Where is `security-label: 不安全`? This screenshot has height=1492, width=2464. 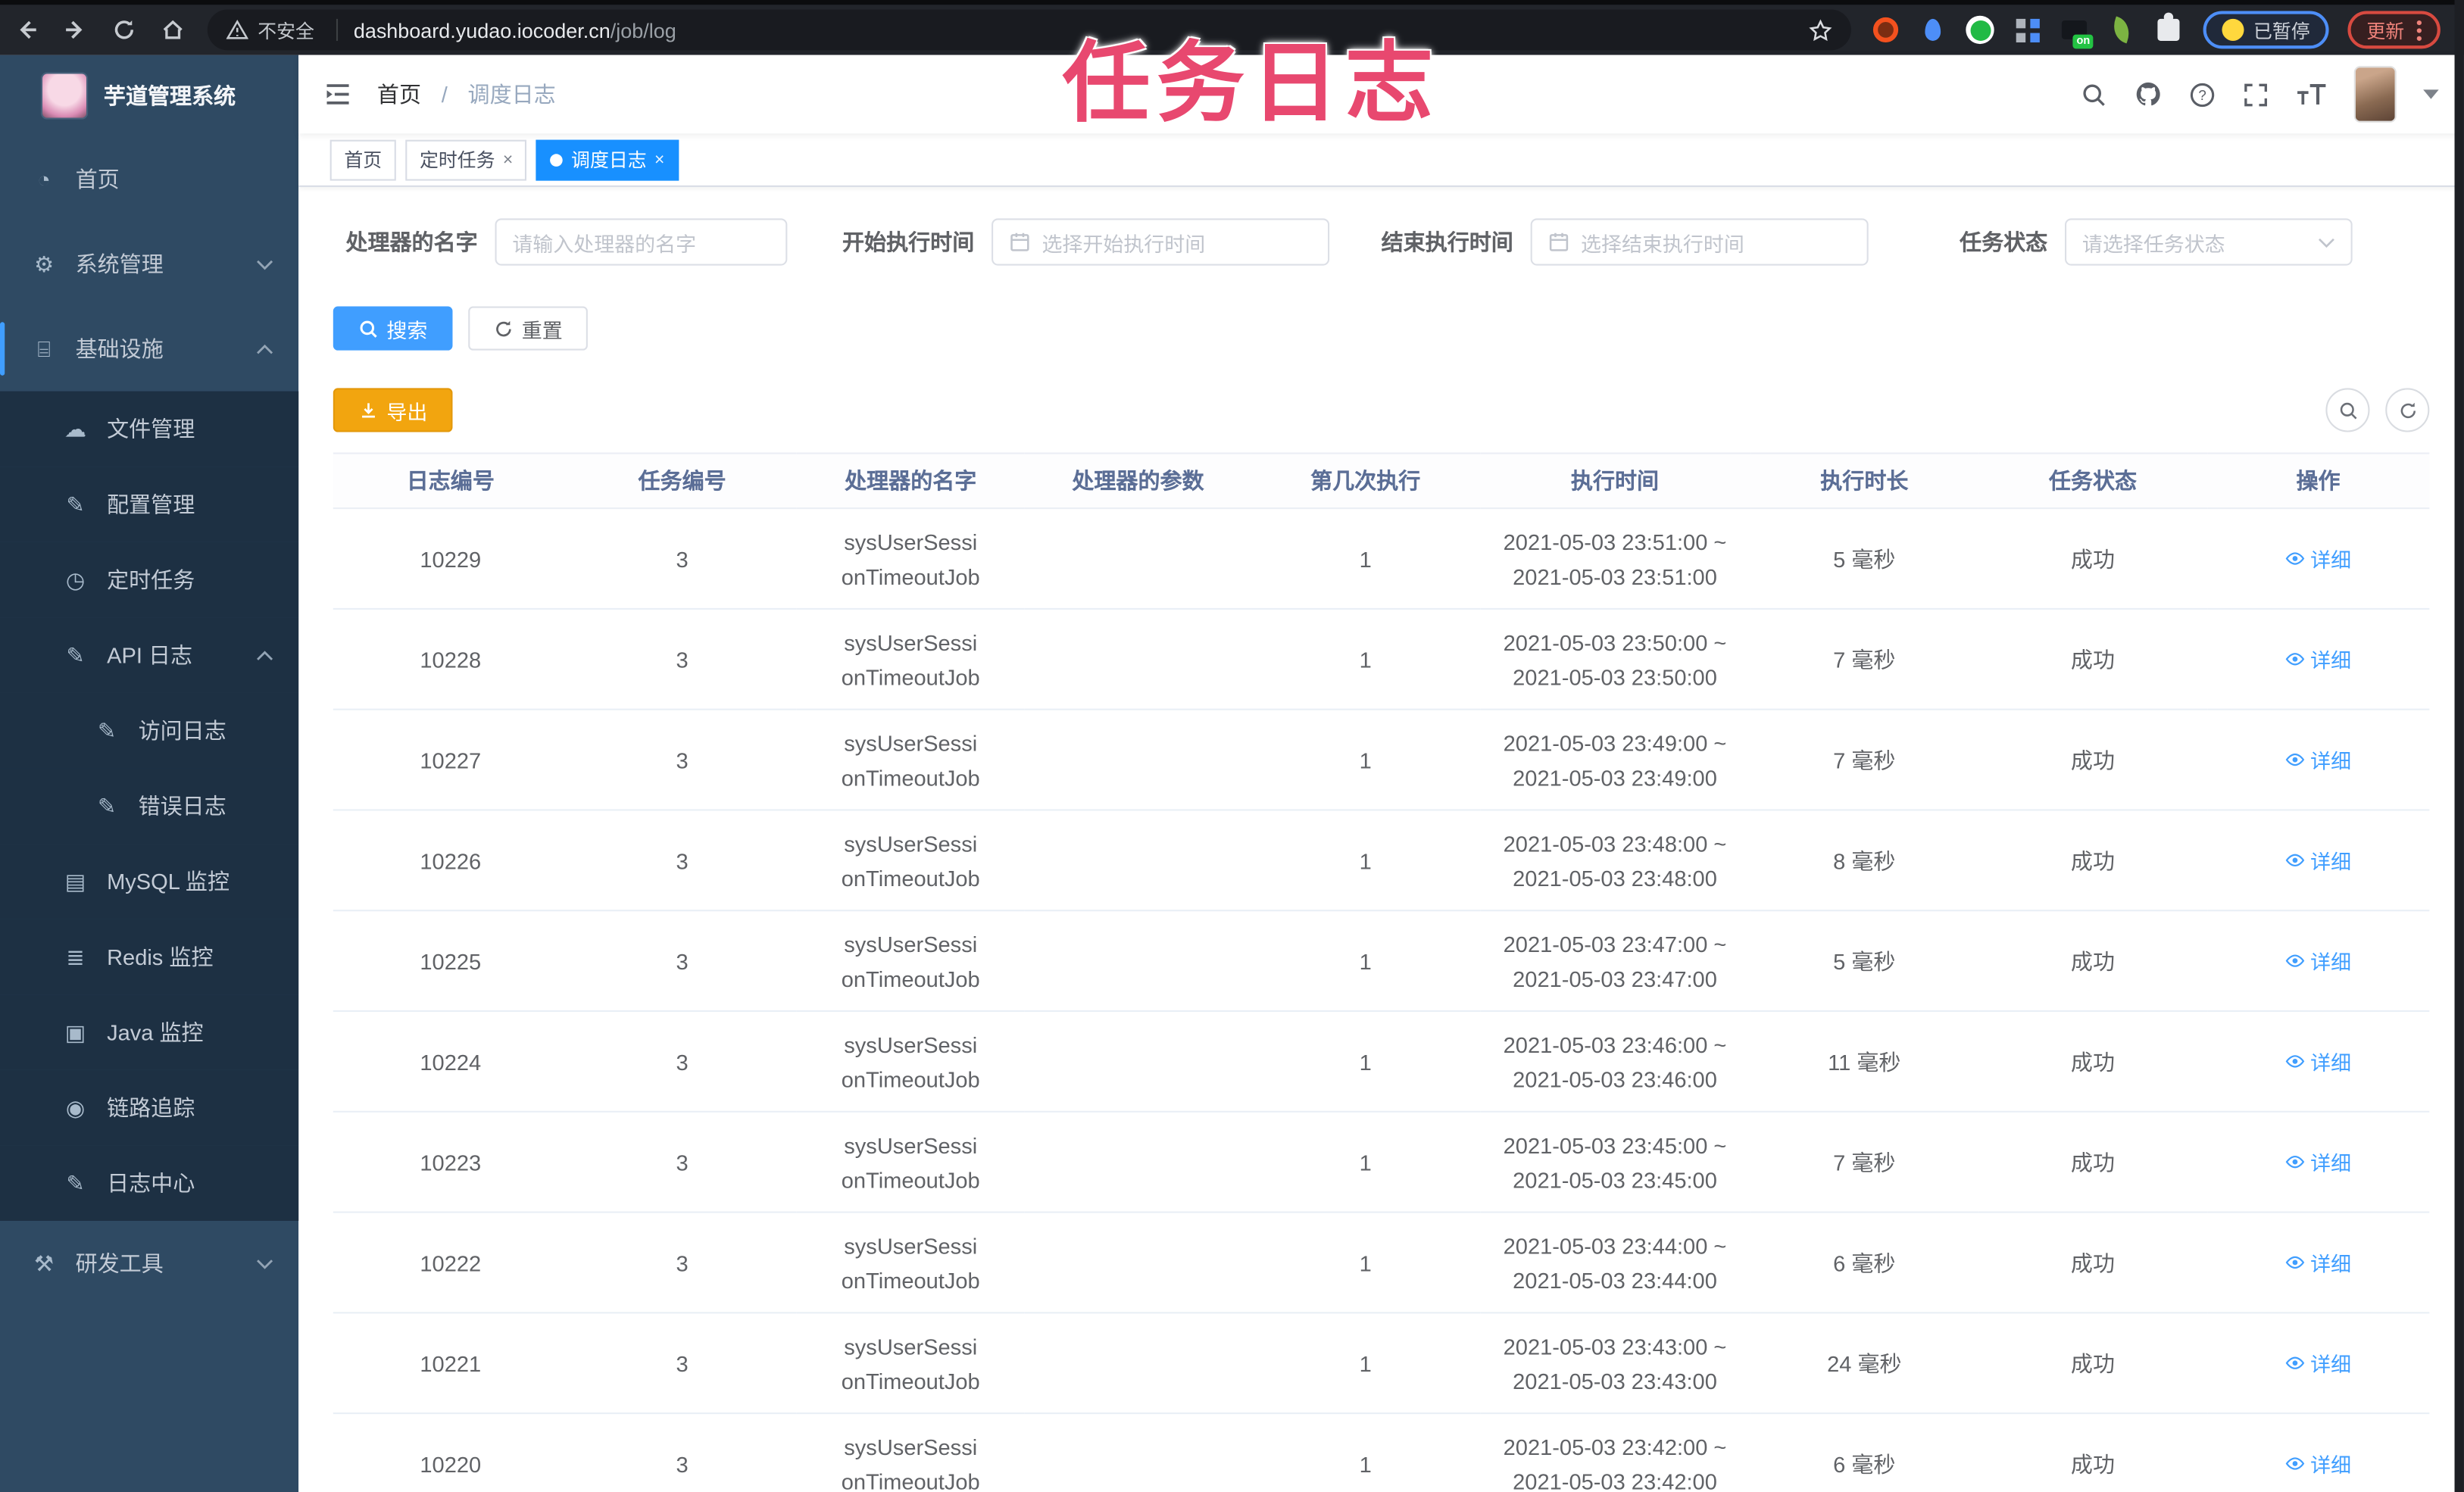 security-label: 不安全 is located at coordinates (286, 30).